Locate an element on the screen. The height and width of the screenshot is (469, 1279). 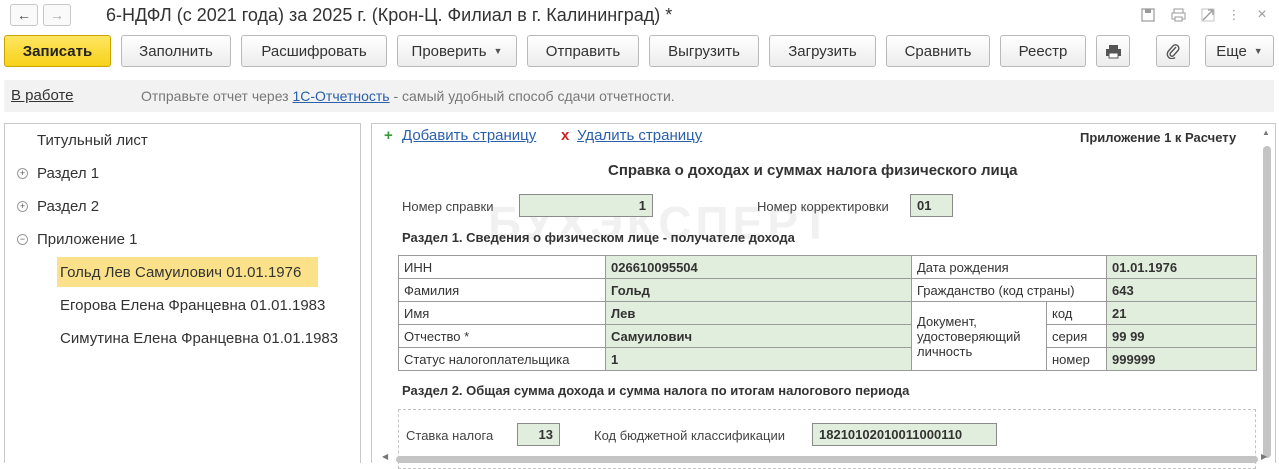
vertical-scrollbar is located at coordinates (1267, 302).